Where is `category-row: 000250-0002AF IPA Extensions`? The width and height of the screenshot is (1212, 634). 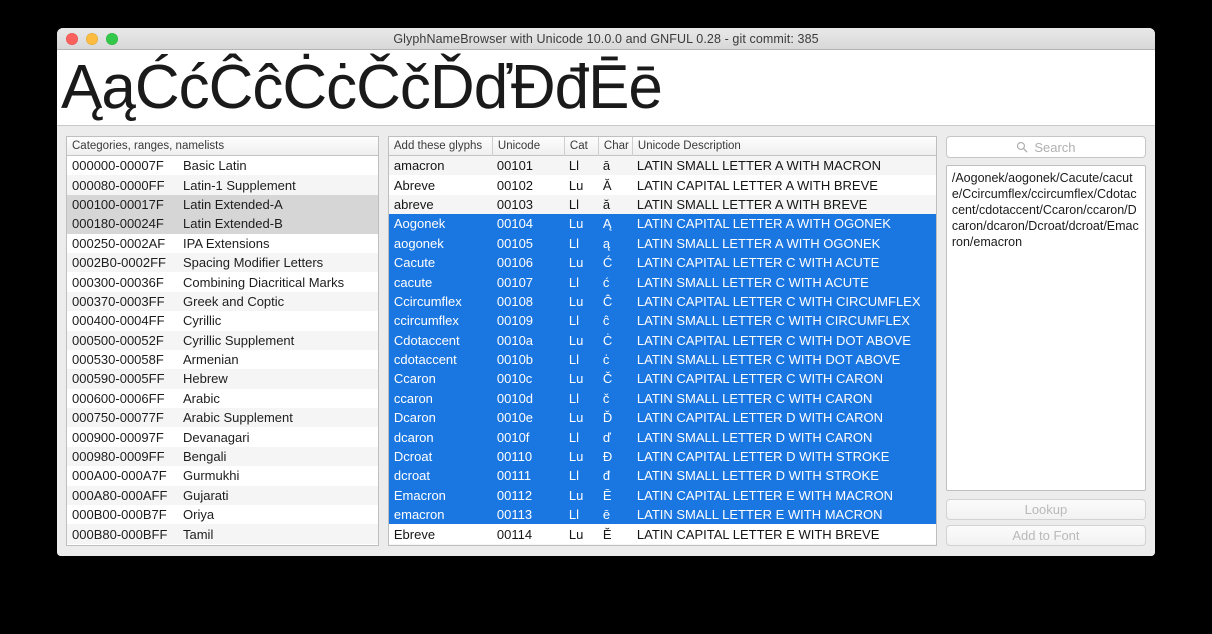
category-row: 000250-0002AF IPA Extensions is located at coordinates (222, 243).